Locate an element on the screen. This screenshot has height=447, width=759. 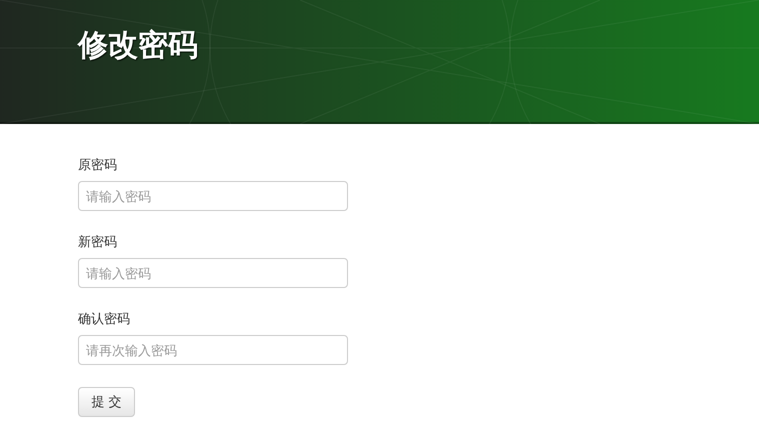
page-title: 修改密码 is located at coordinates (138, 46).